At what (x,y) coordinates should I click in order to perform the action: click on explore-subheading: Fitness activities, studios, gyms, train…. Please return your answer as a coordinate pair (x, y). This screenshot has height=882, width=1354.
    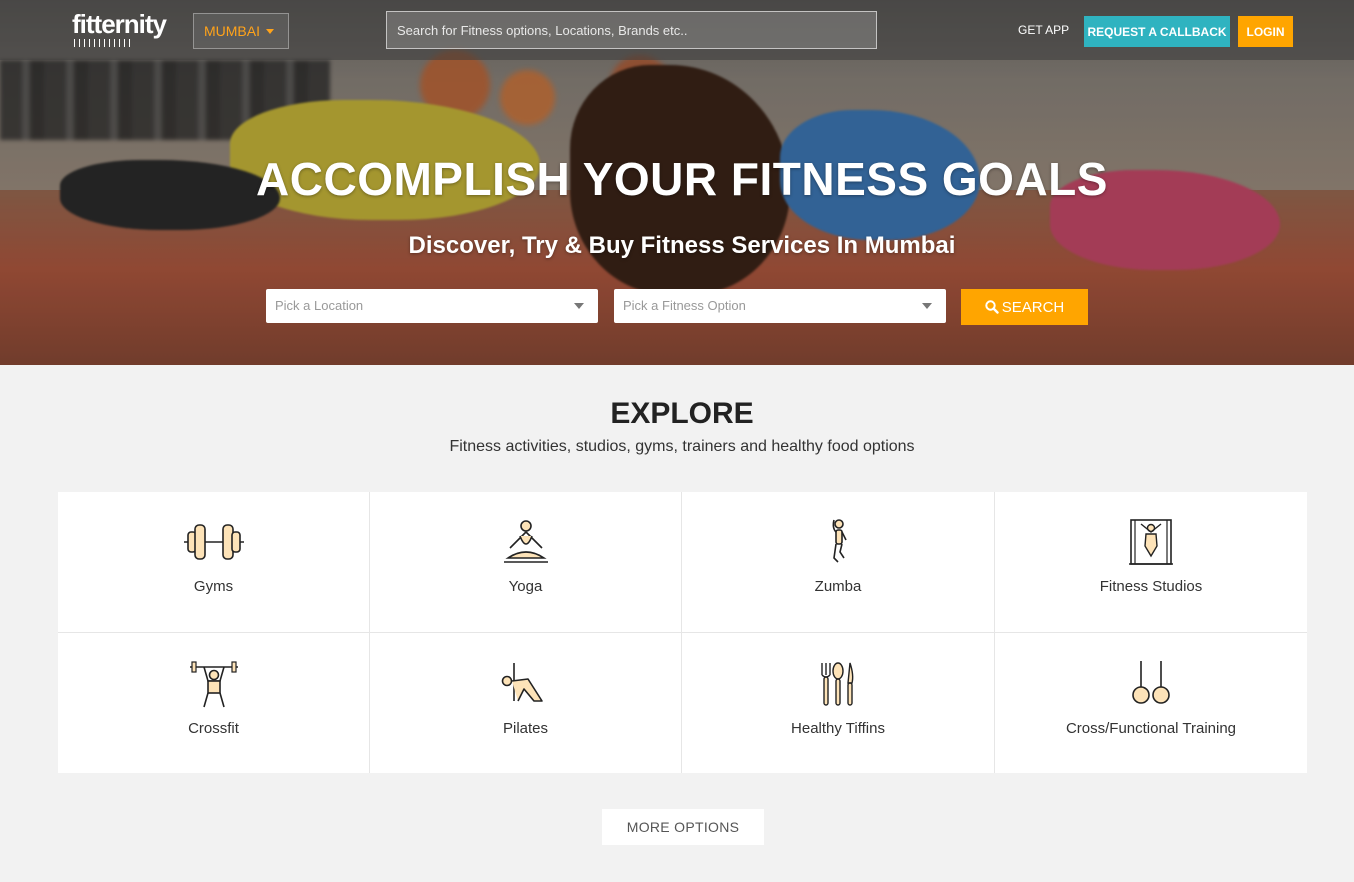
    Looking at the image, I should click on (682, 446).